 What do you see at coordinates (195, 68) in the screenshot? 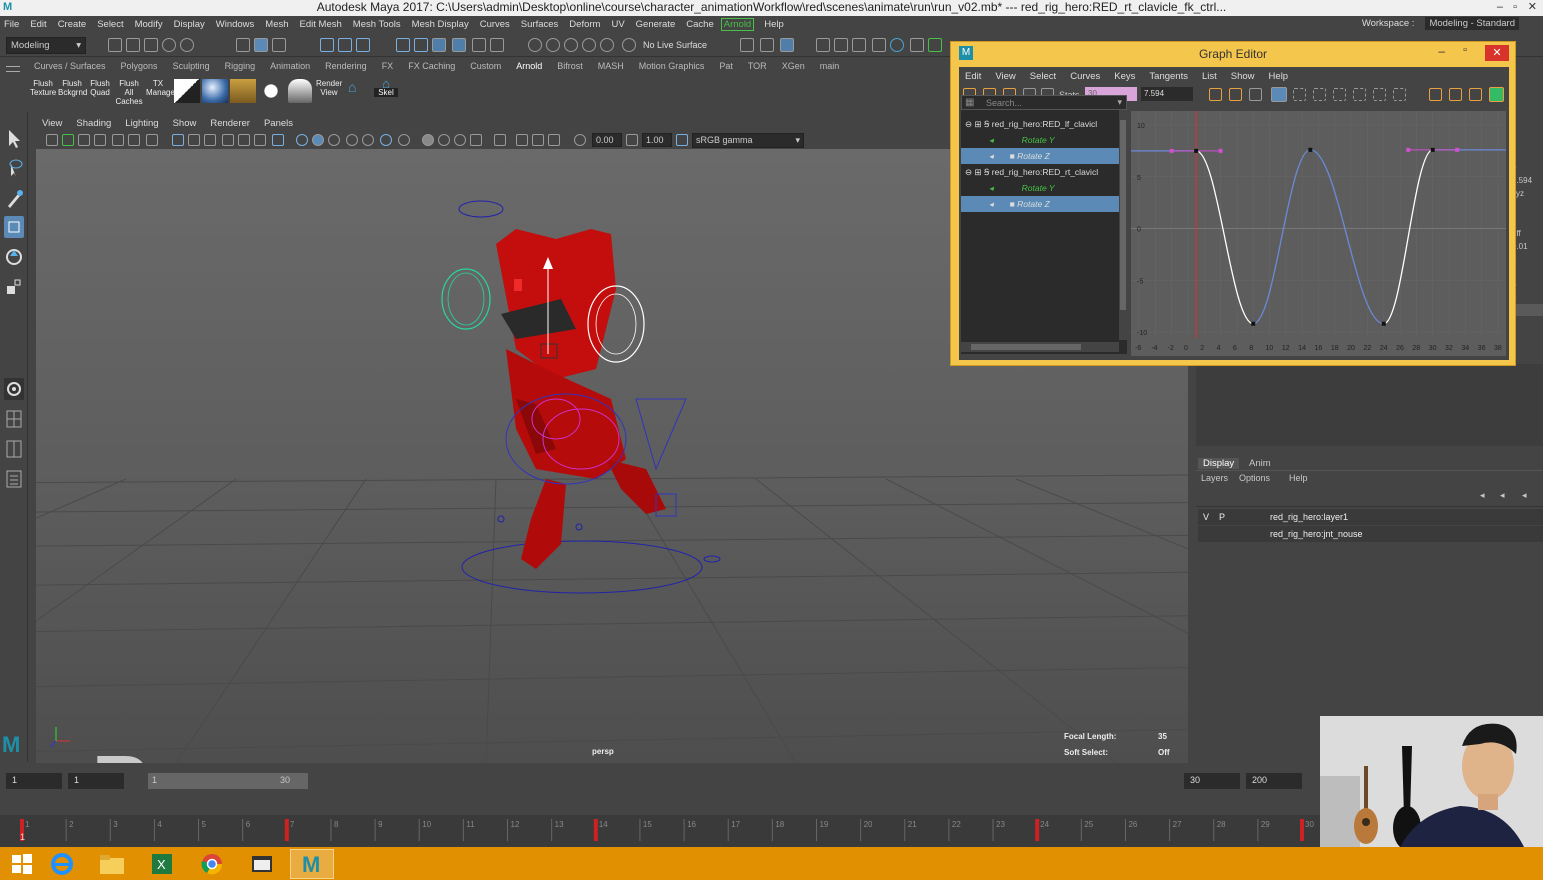
I see `shelf-tab-sculpting: Sculpting` at bounding box center [195, 68].